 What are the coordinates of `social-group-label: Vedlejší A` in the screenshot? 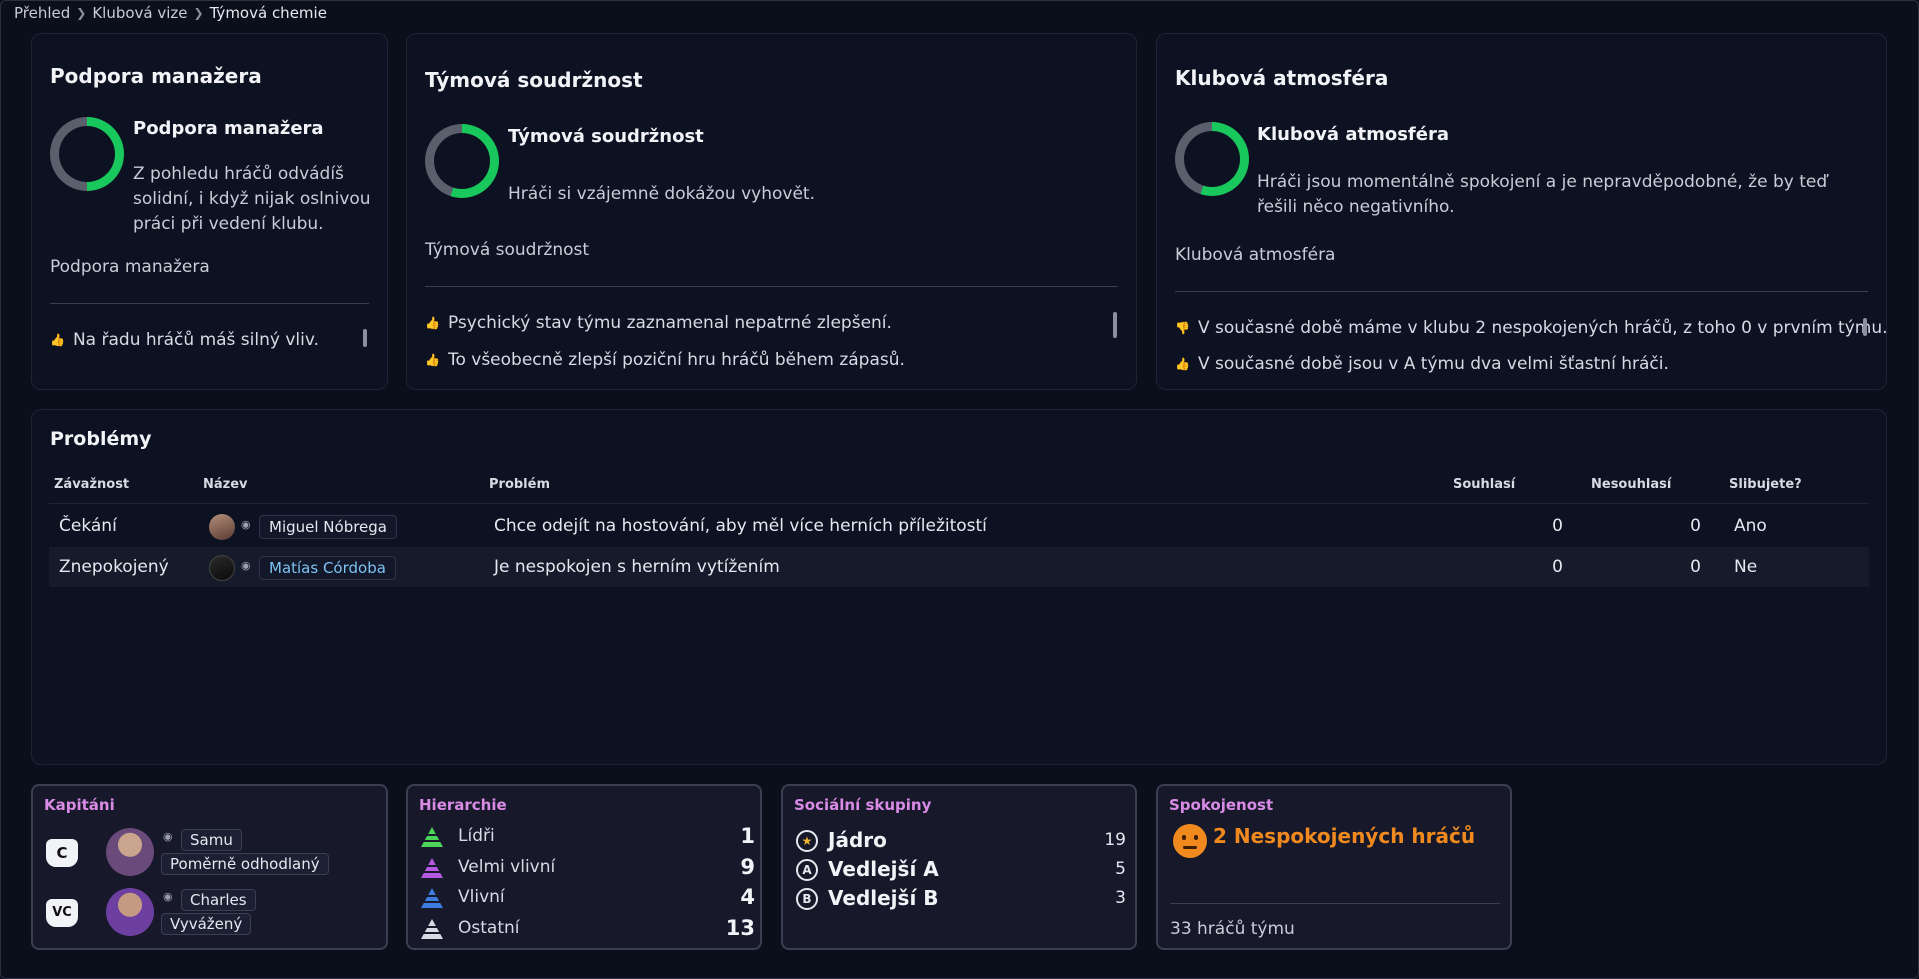 It's located at (883, 869).